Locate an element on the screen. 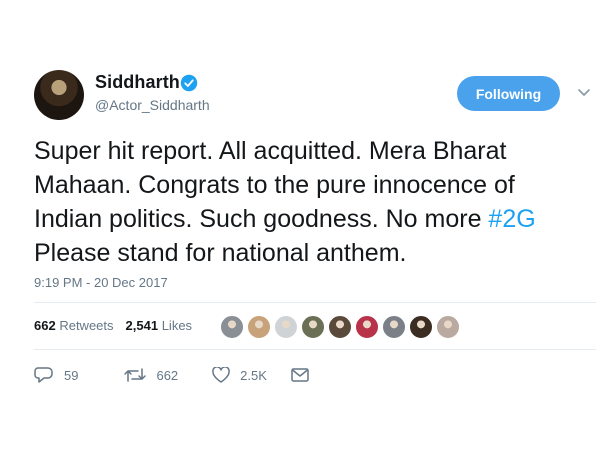 Image resolution: width=600 pixels, height=450 pixels. chevron-down-icon is located at coordinates (584, 93).